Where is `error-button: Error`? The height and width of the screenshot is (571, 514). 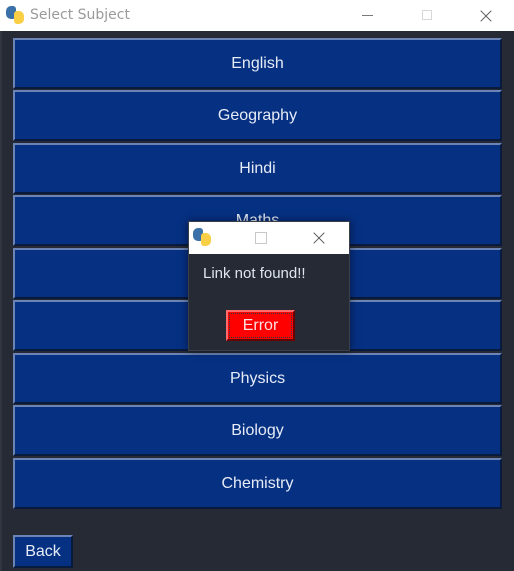 error-button: Error is located at coordinates (260, 325).